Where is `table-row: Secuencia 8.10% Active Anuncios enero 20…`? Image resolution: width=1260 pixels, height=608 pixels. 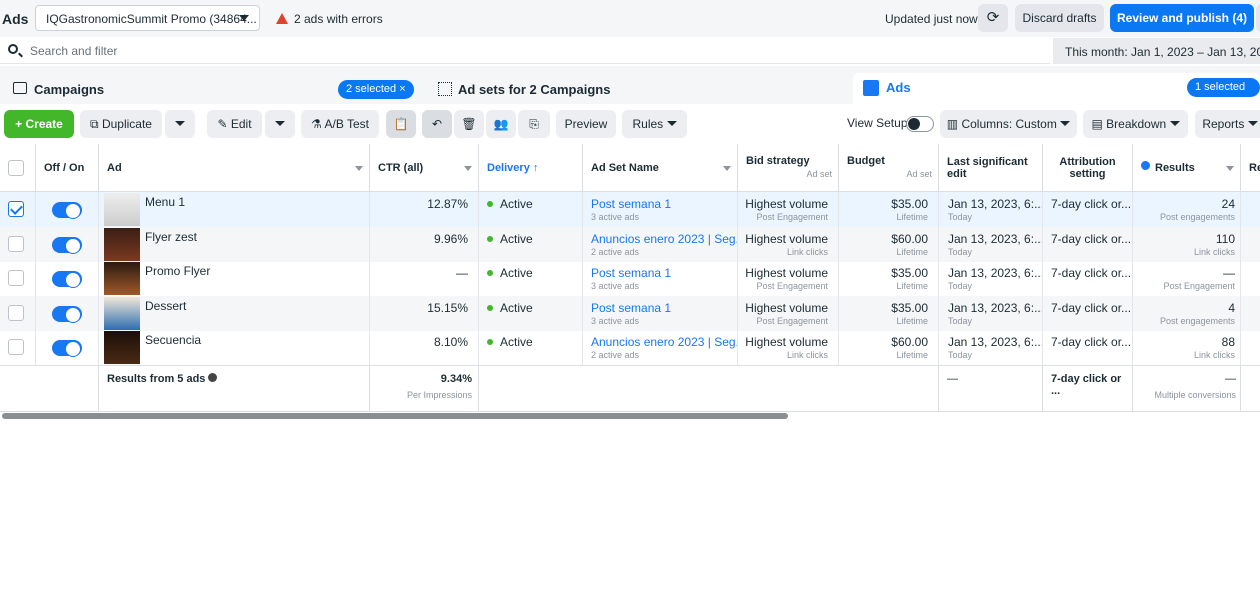
table-row: Secuencia 8.10% Active Anuncios enero 20… is located at coordinates (630, 348).